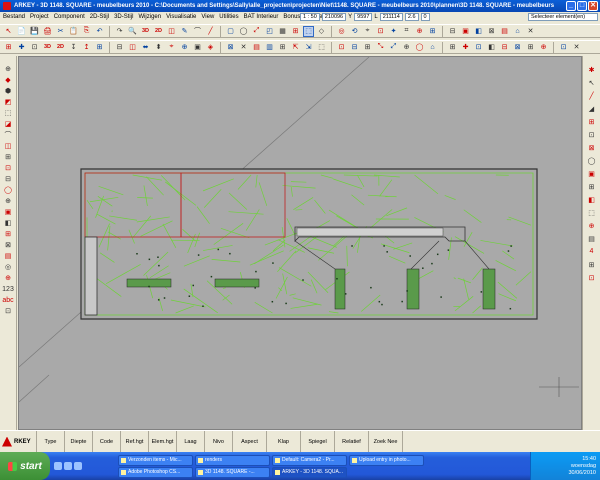 This screenshot has height=480, width=600. What do you see at coordinates (228, 17) in the screenshot?
I see `menu-item-8: Utilities` at bounding box center [228, 17].